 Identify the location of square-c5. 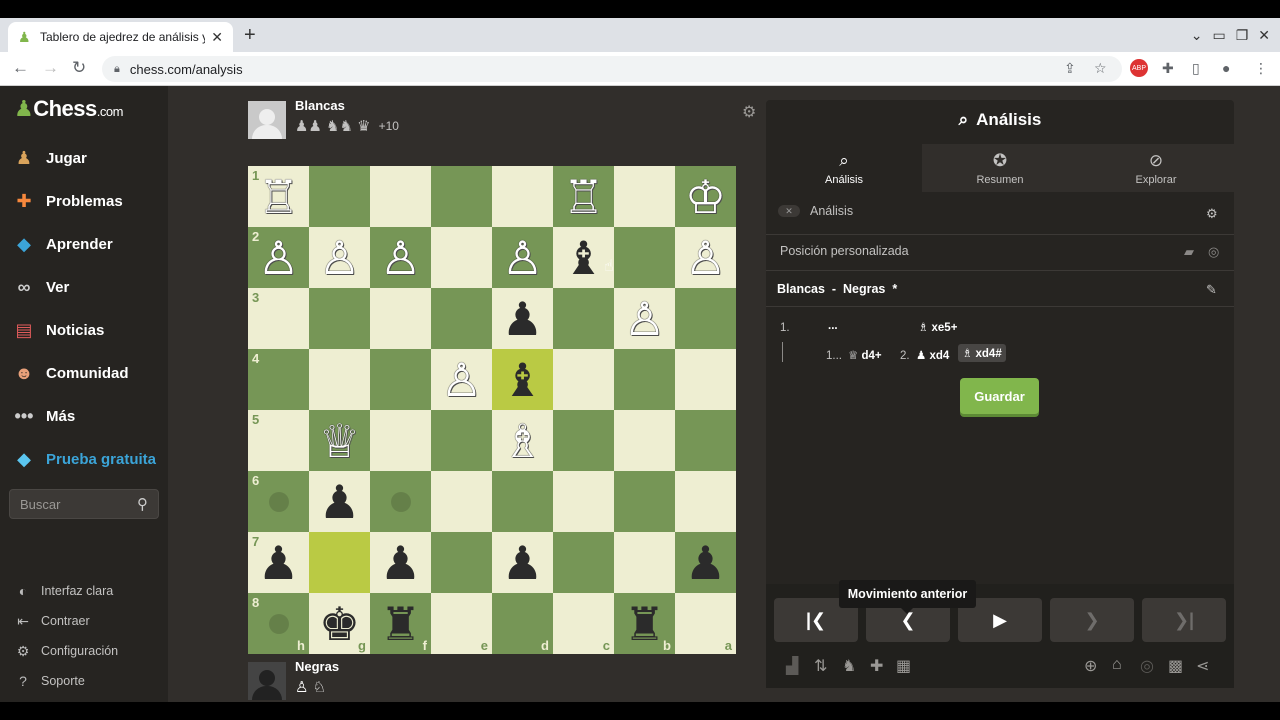
(583, 440).